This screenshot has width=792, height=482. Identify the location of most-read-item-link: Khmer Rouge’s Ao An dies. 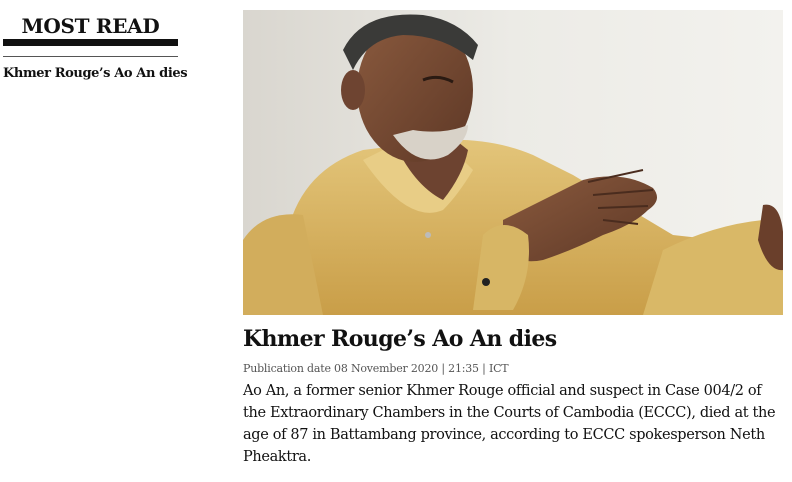
(95, 73).